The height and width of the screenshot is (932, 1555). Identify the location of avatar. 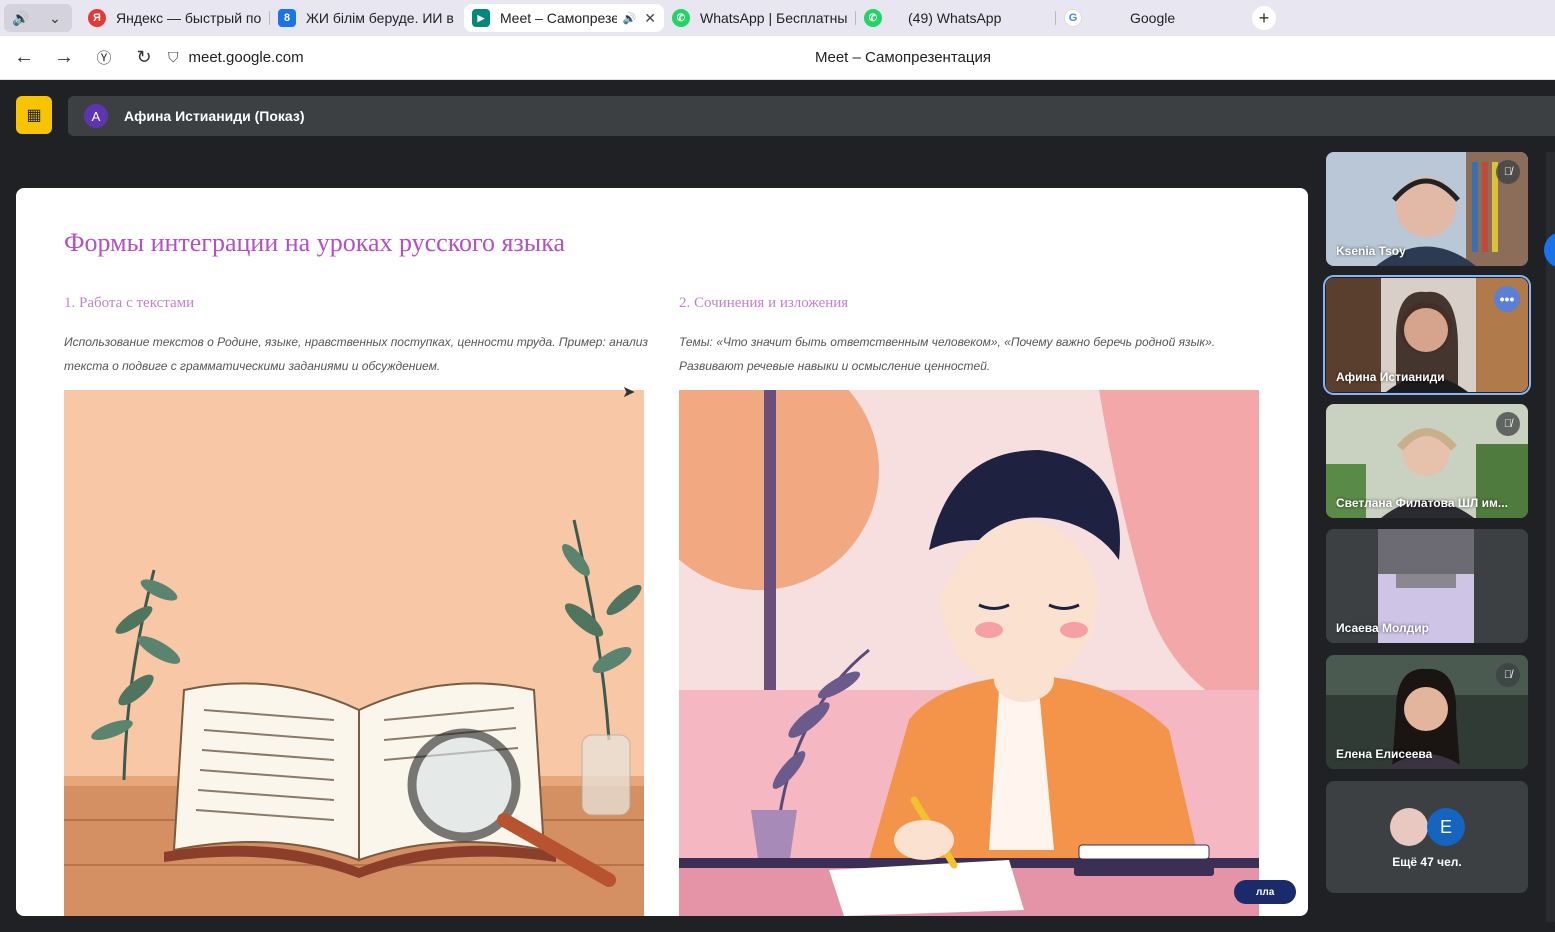
(1409, 827).